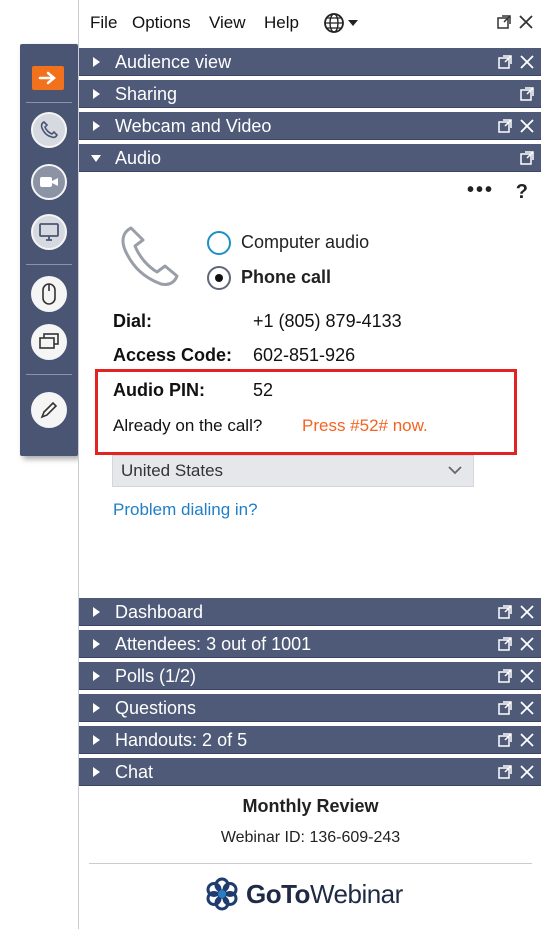 The width and height of the screenshot is (541, 929). I want to click on screens-icon, so click(49, 341).